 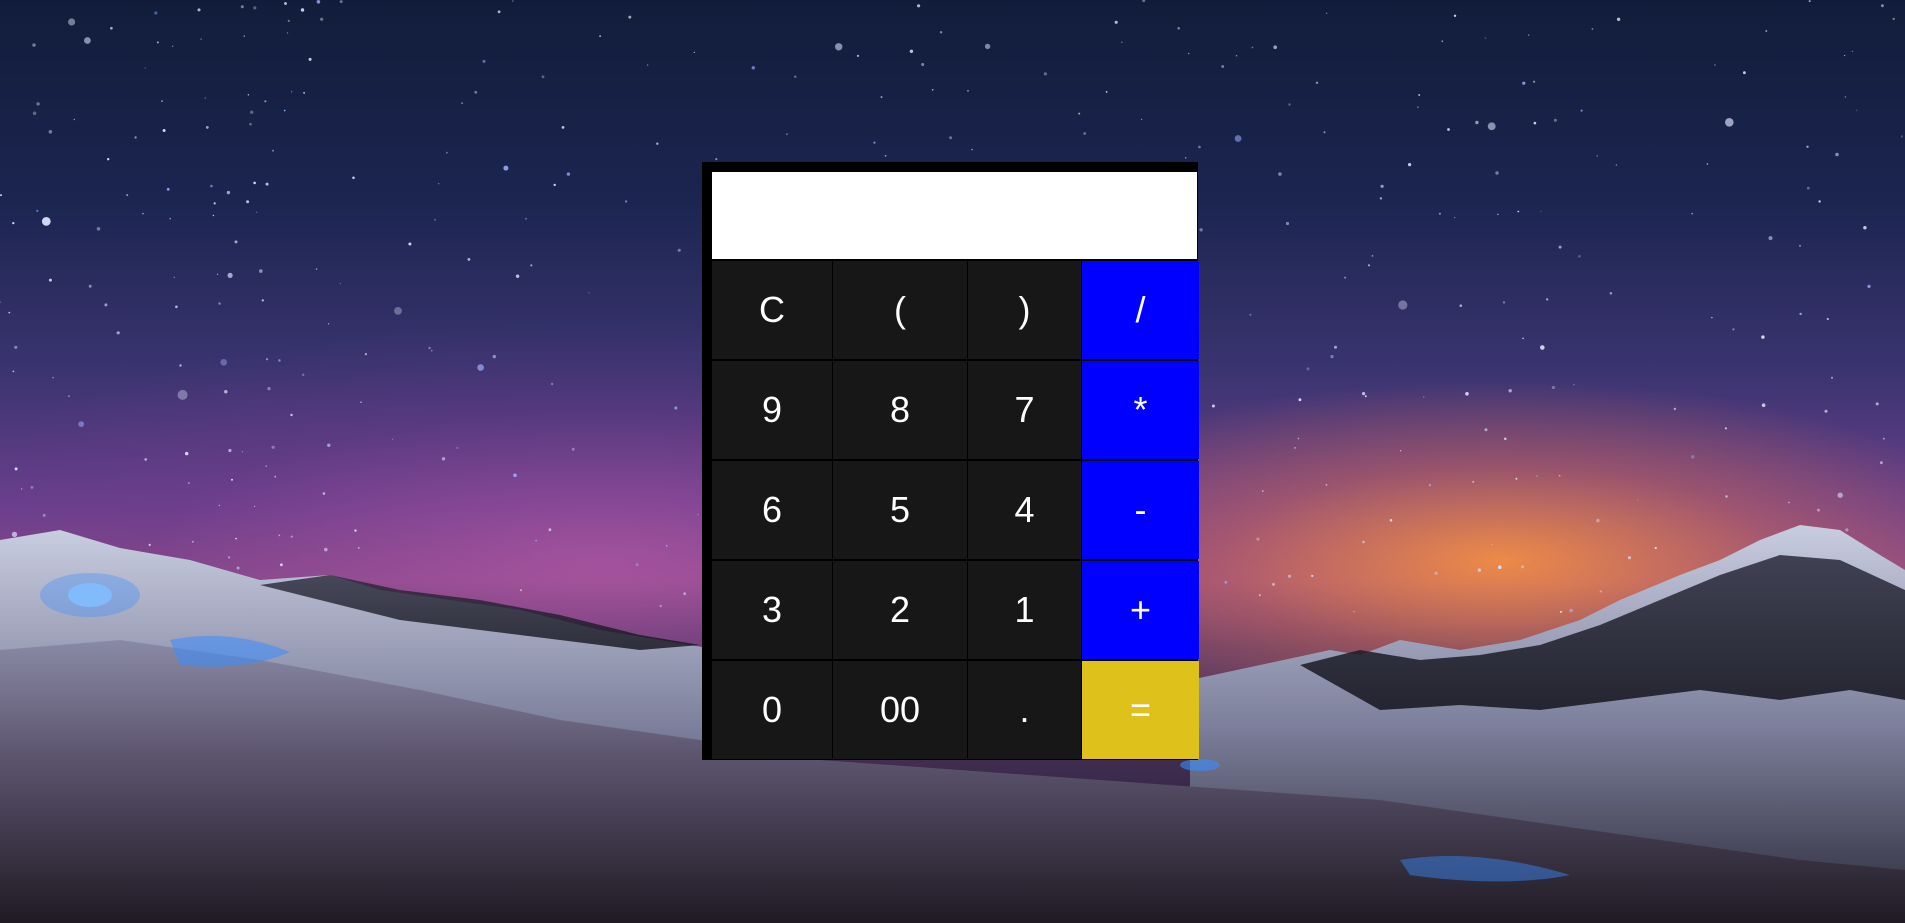 What do you see at coordinates (1140, 610) in the screenshot?
I see `add-button: +` at bounding box center [1140, 610].